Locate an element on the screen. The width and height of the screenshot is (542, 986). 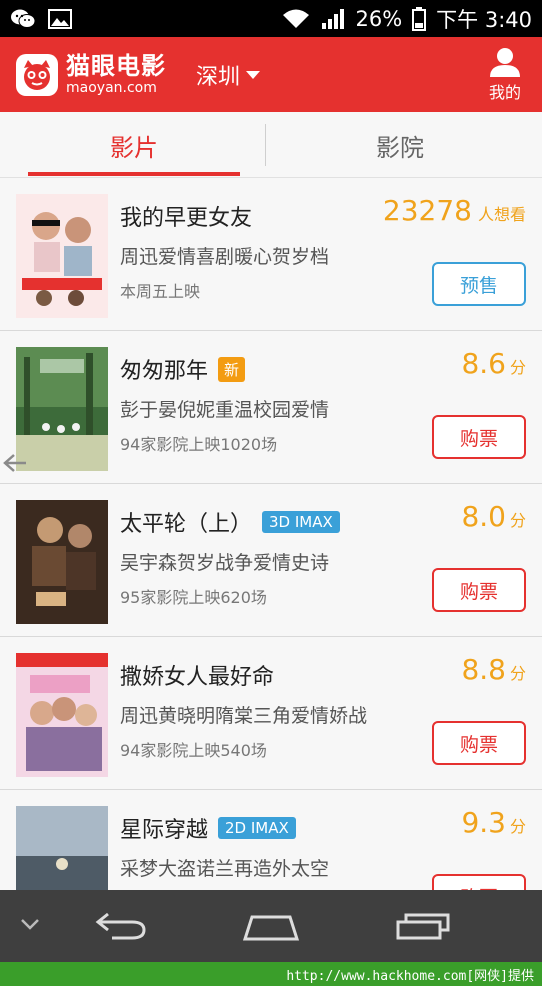
wish-count-value: 23278 is located at coordinates (427, 210).